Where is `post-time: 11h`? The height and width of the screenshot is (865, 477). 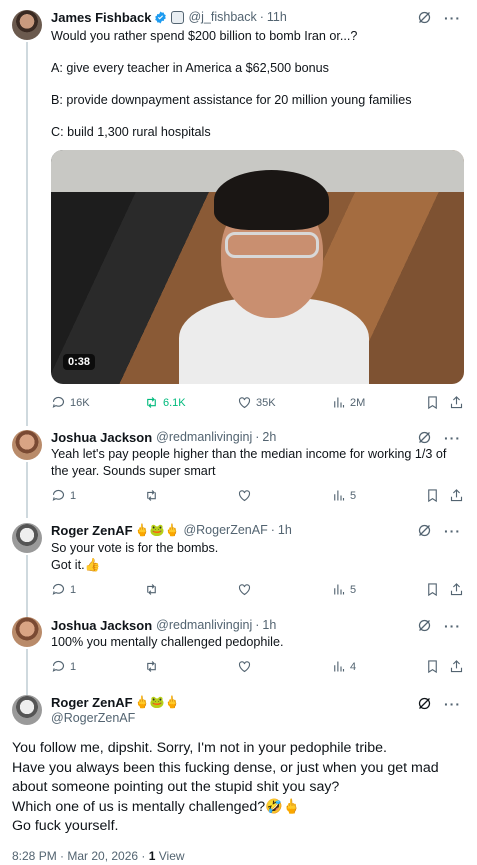
post-time: 11h is located at coordinates (277, 17).